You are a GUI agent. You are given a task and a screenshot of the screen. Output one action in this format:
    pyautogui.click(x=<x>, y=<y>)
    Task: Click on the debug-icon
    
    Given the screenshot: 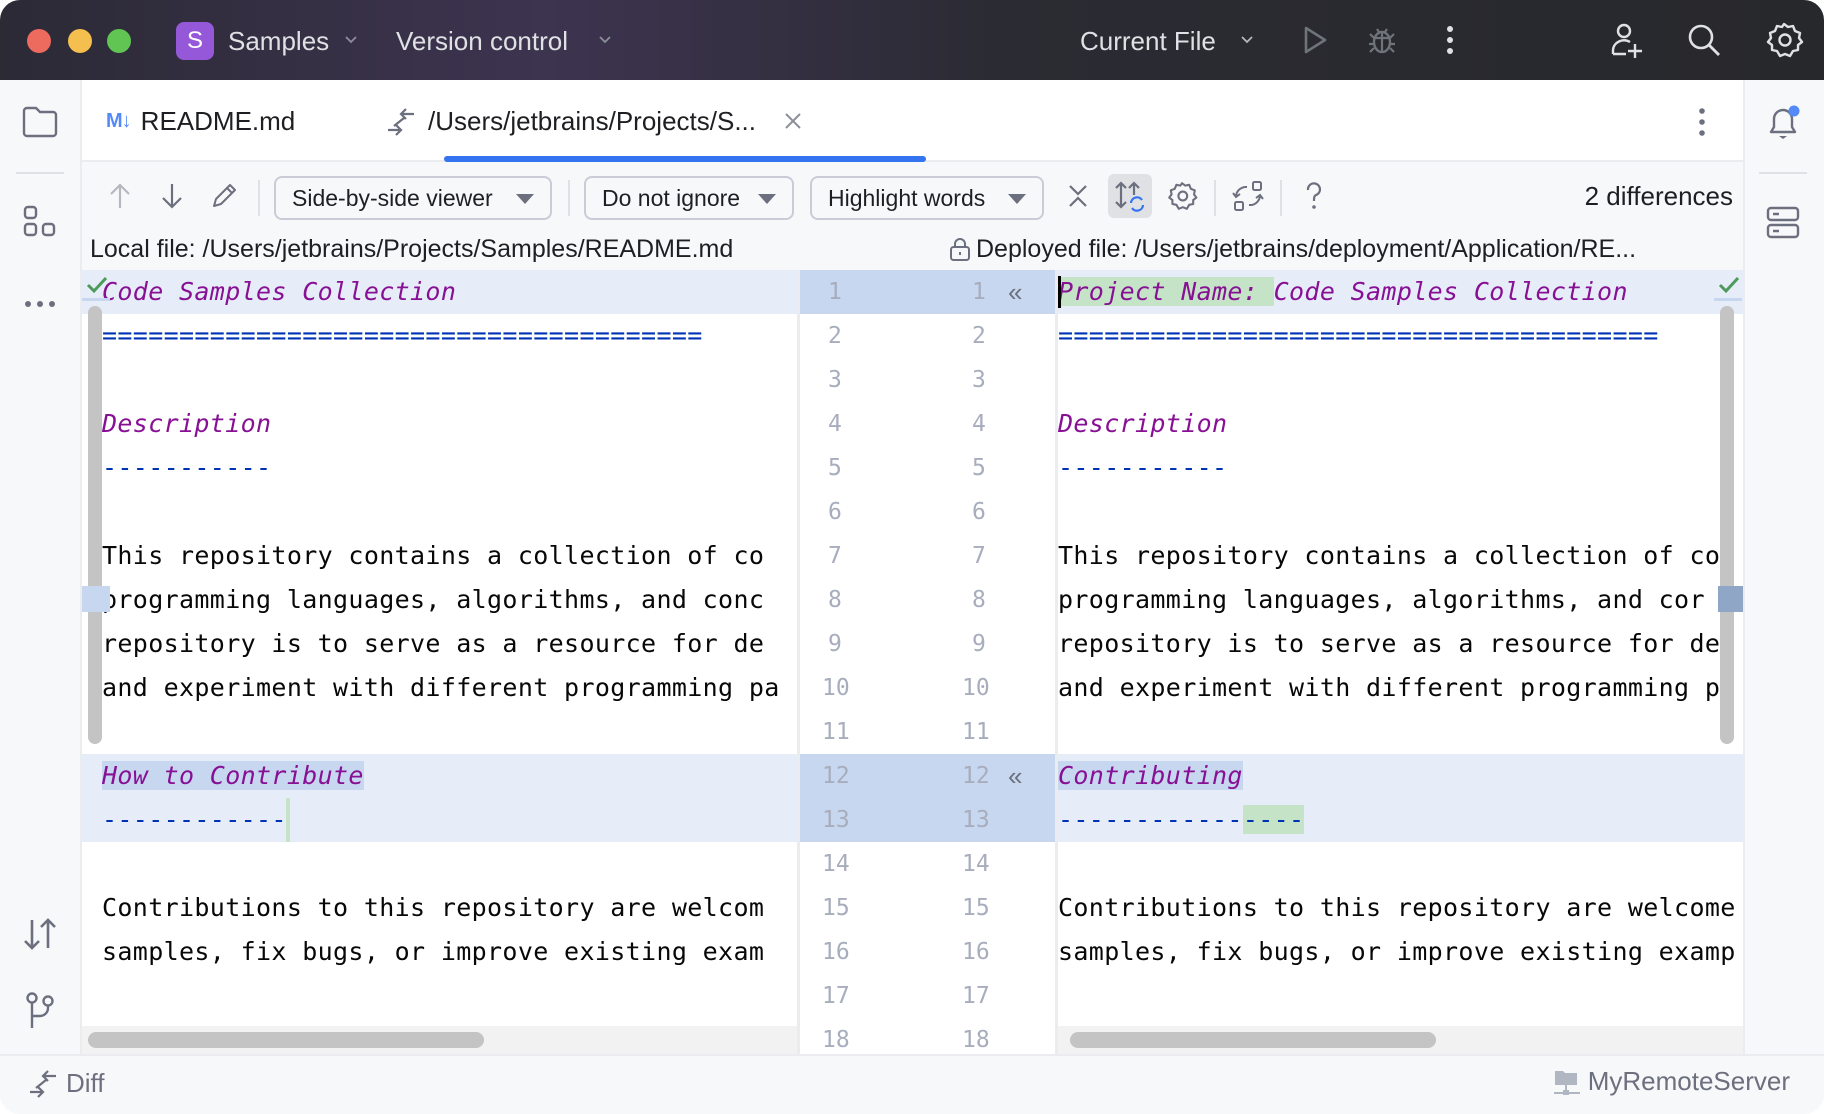 What is the action you would take?
    pyautogui.click(x=1382, y=40)
    